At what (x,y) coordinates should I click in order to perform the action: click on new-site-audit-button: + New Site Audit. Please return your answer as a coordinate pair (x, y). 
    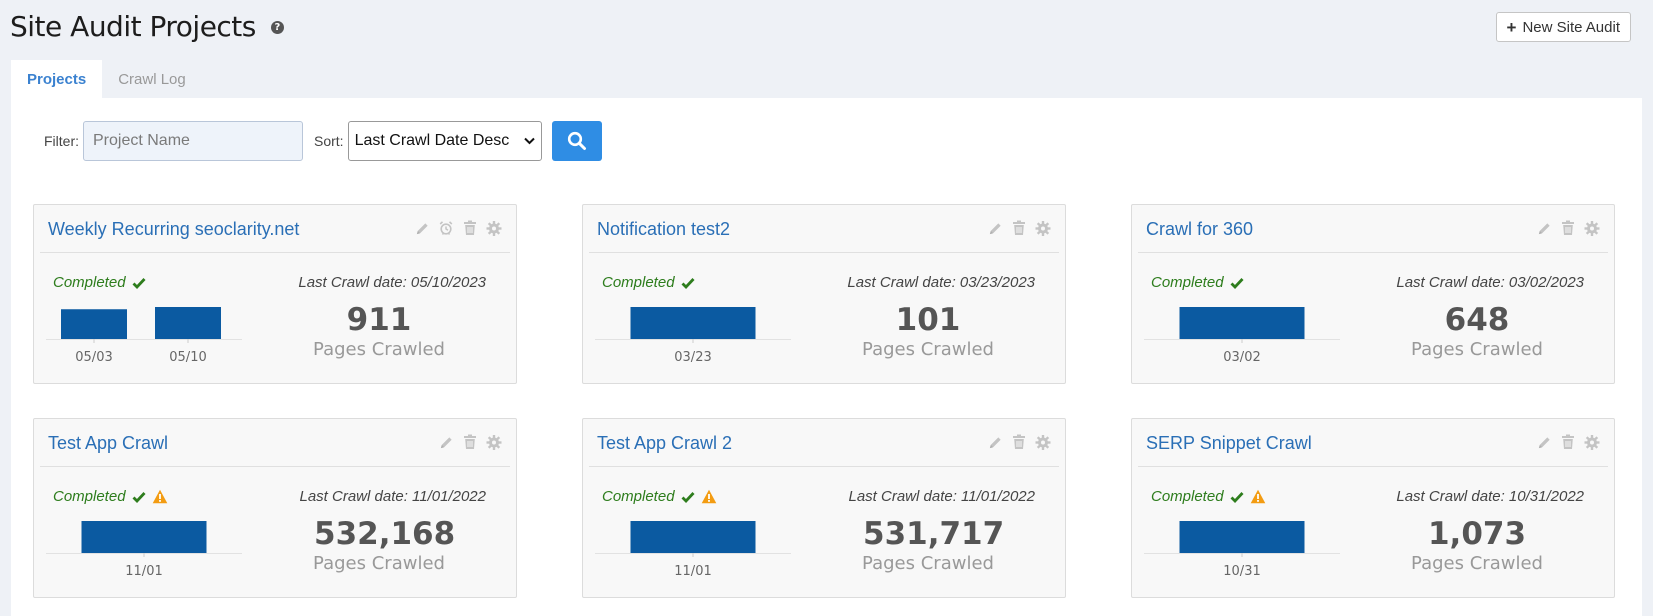
    Looking at the image, I should click on (1563, 27).